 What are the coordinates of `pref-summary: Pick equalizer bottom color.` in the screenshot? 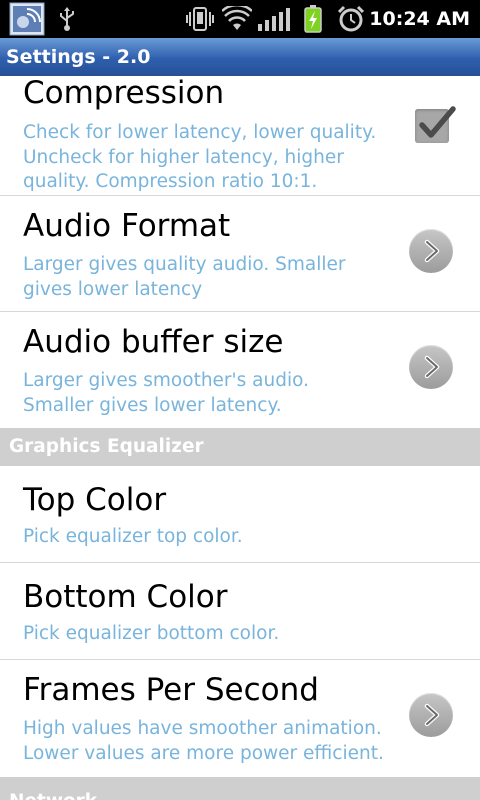 It's located at (151, 633).